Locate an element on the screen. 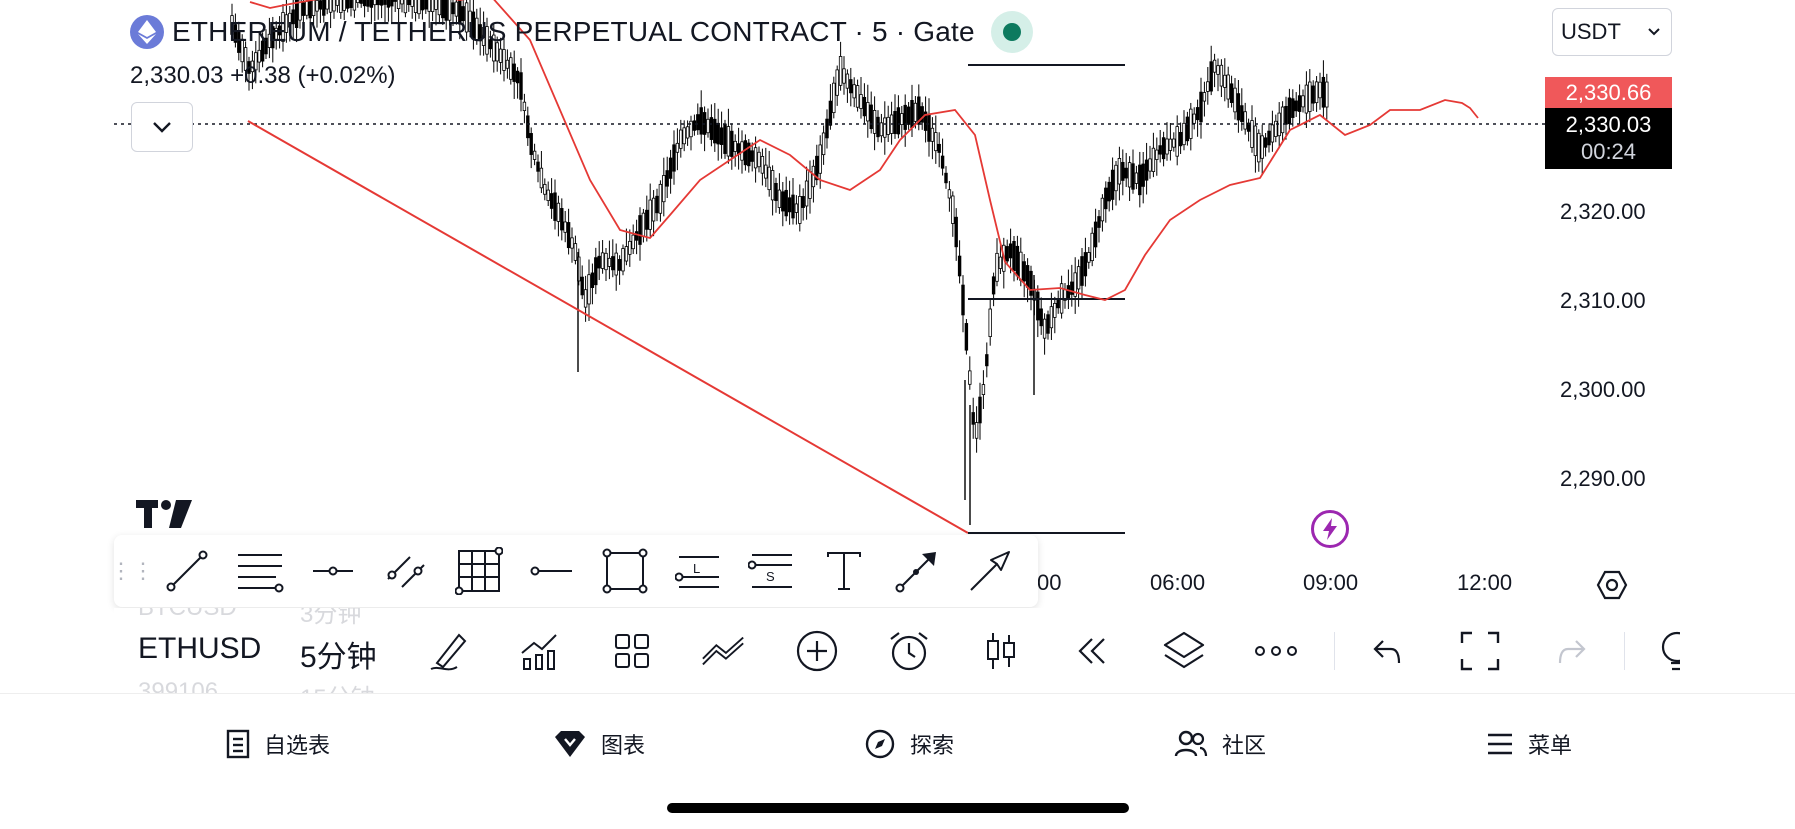  more-icon is located at coordinates (1276, 651).